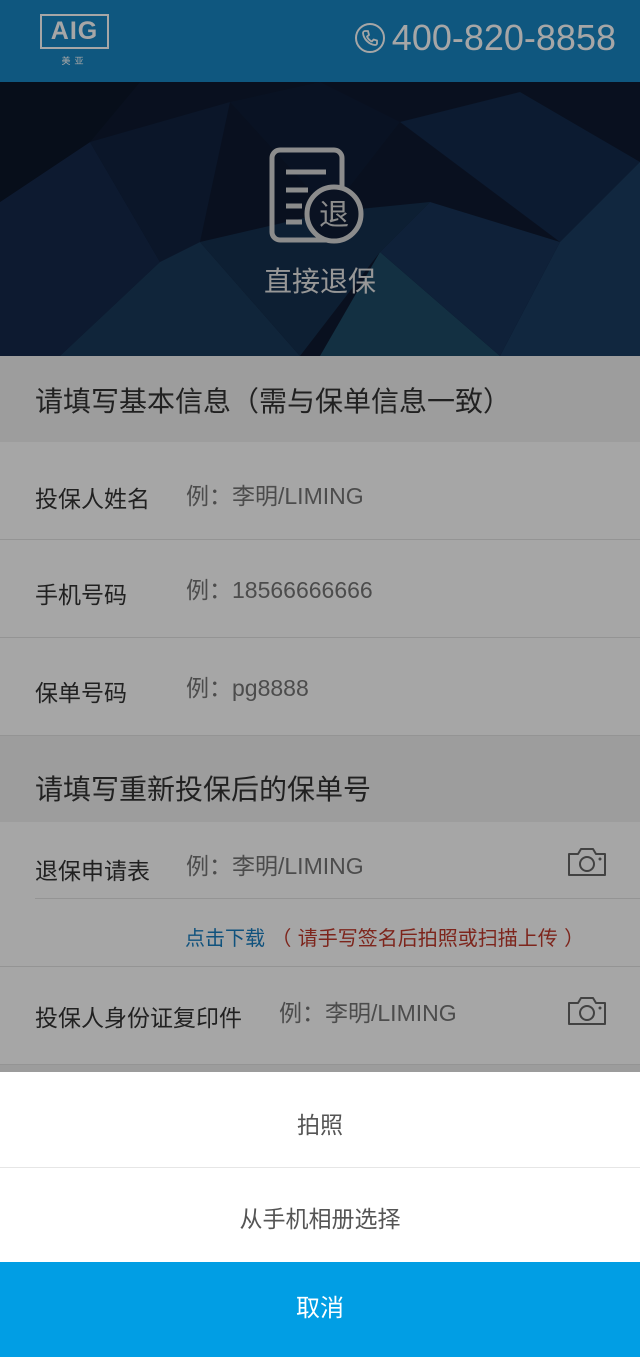 The width and height of the screenshot is (640, 1357). What do you see at coordinates (320, 1309) in the screenshot?
I see `cancel-button: 取消` at bounding box center [320, 1309].